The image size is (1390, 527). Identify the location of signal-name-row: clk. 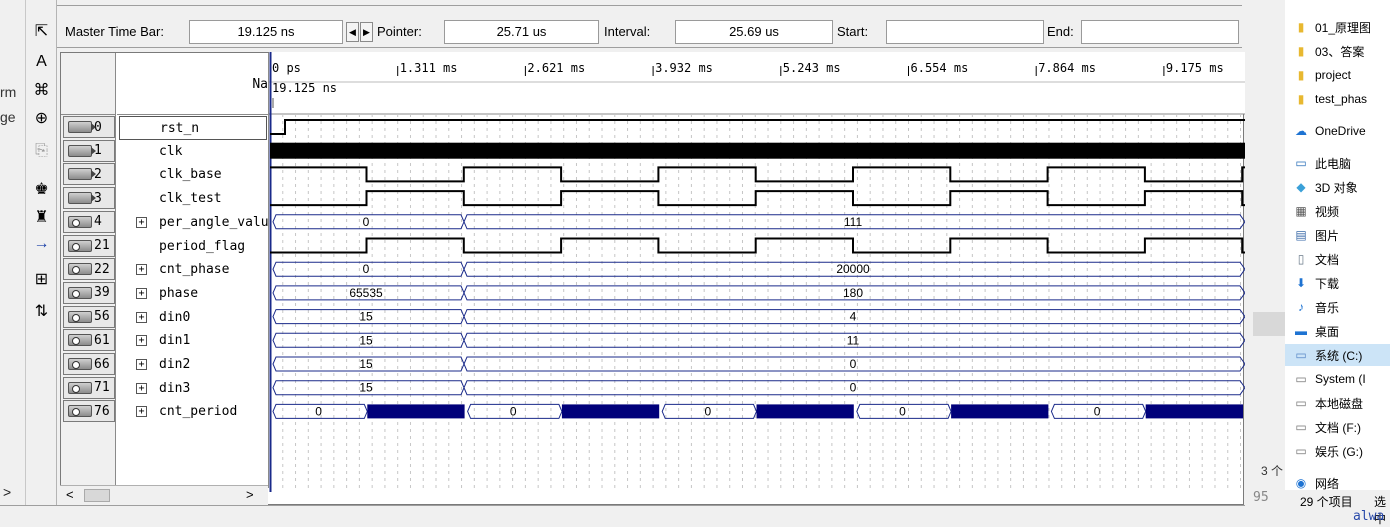
(193, 152).